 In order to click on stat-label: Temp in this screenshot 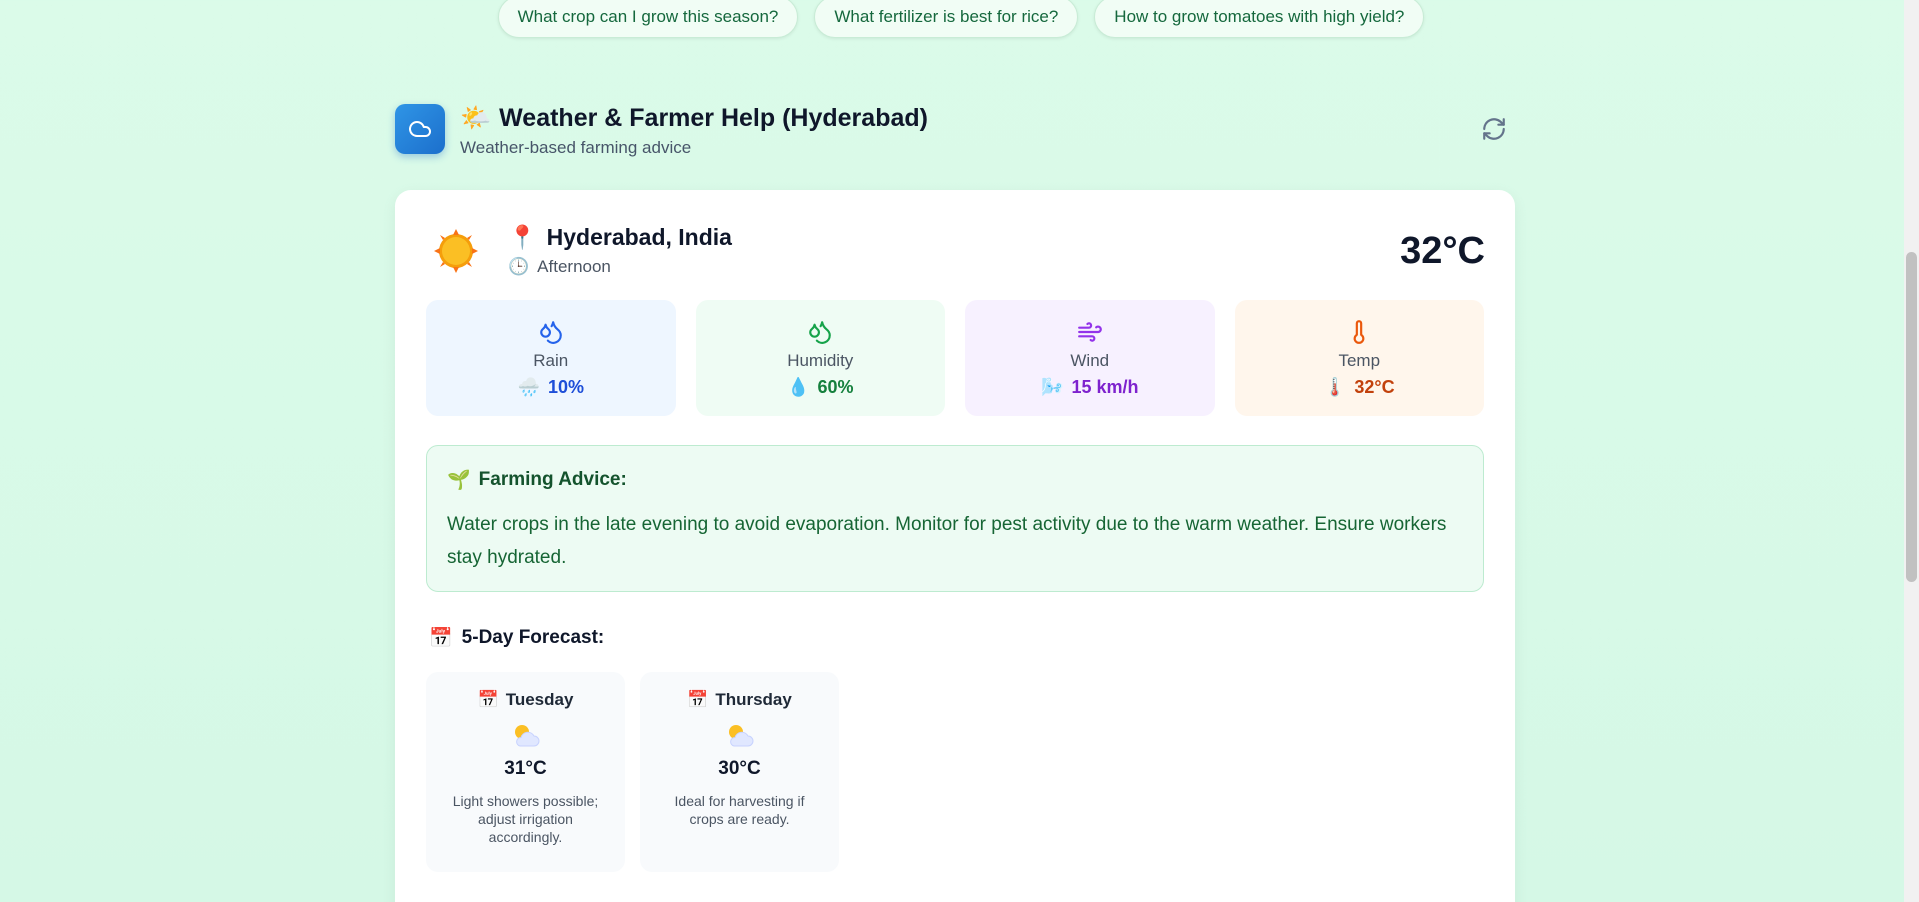, I will do `click(1359, 360)`.